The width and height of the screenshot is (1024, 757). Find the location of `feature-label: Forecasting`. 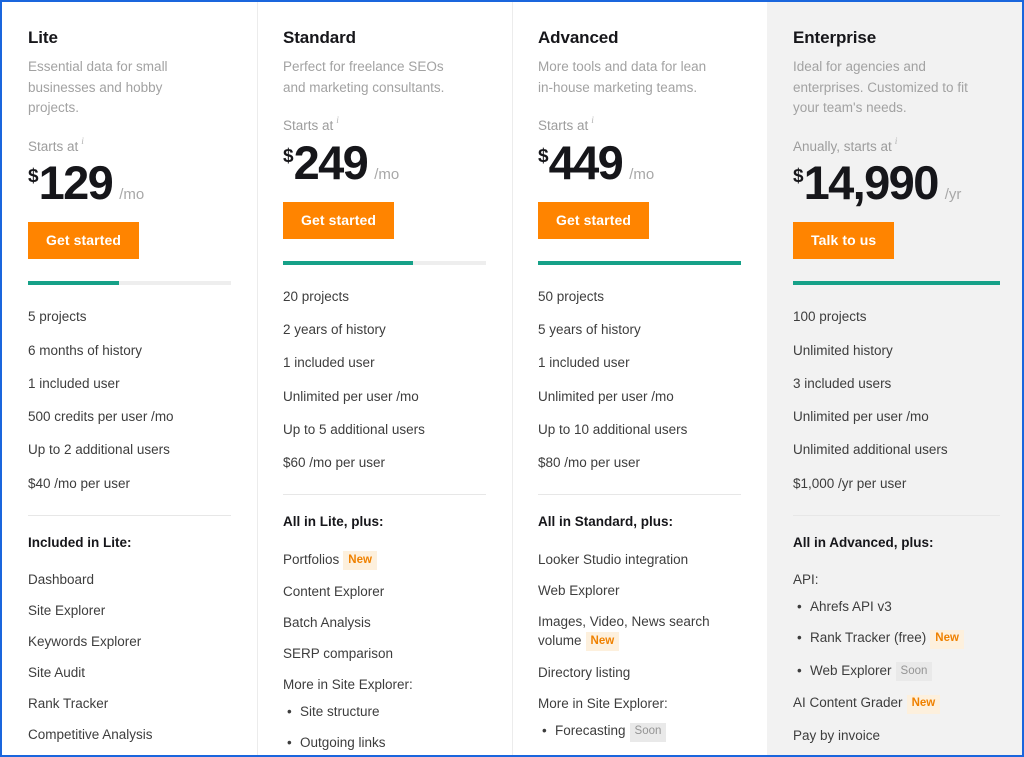

feature-label: Forecasting is located at coordinates (590, 731).